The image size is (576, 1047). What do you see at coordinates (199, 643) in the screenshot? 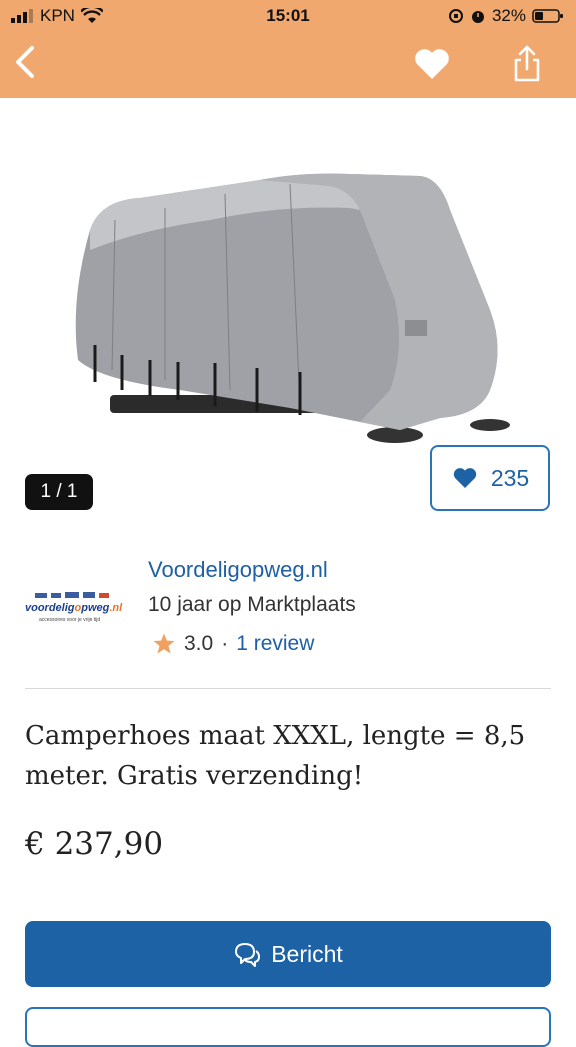
I see `rating-value: 3.0` at bounding box center [199, 643].